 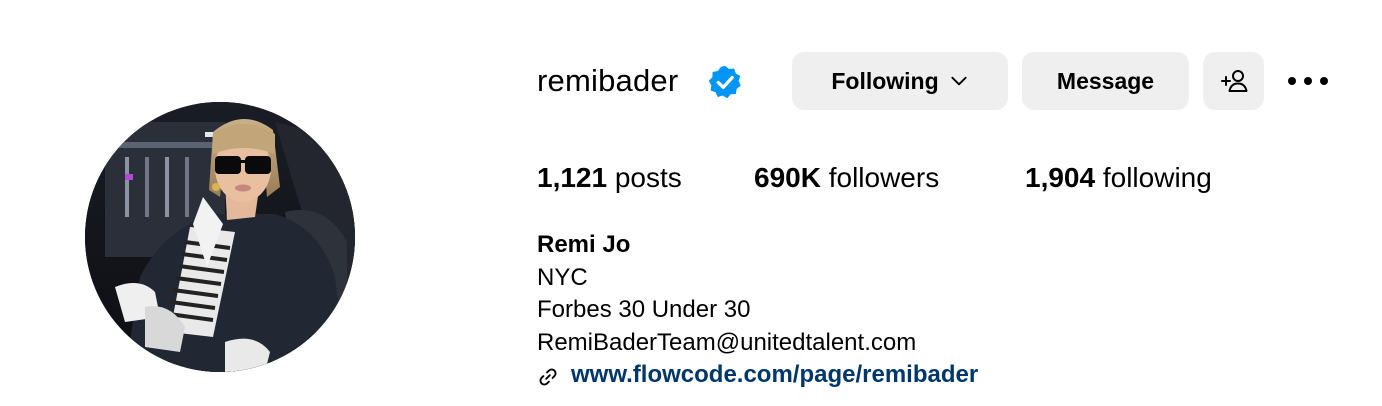 I want to click on more-options-icon, so click(x=1308, y=81).